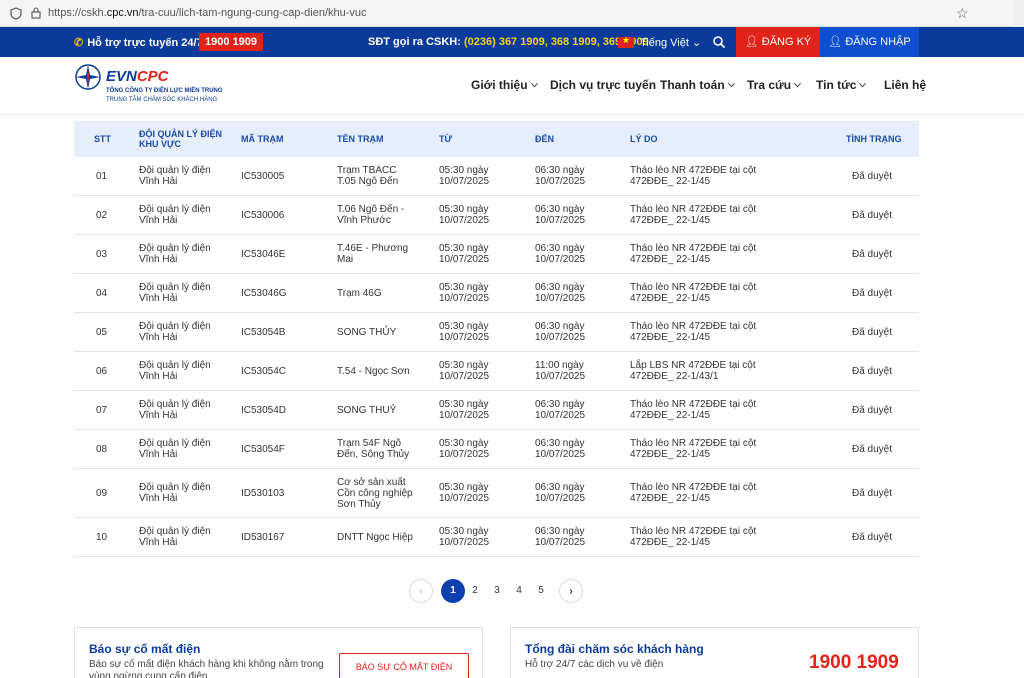 The height and width of the screenshot is (678, 1024). What do you see at coordinates (360, 139) in the screenshot?
I see `col-ten-tram: TÊN TRẠM` at bounding box center [360, 139].